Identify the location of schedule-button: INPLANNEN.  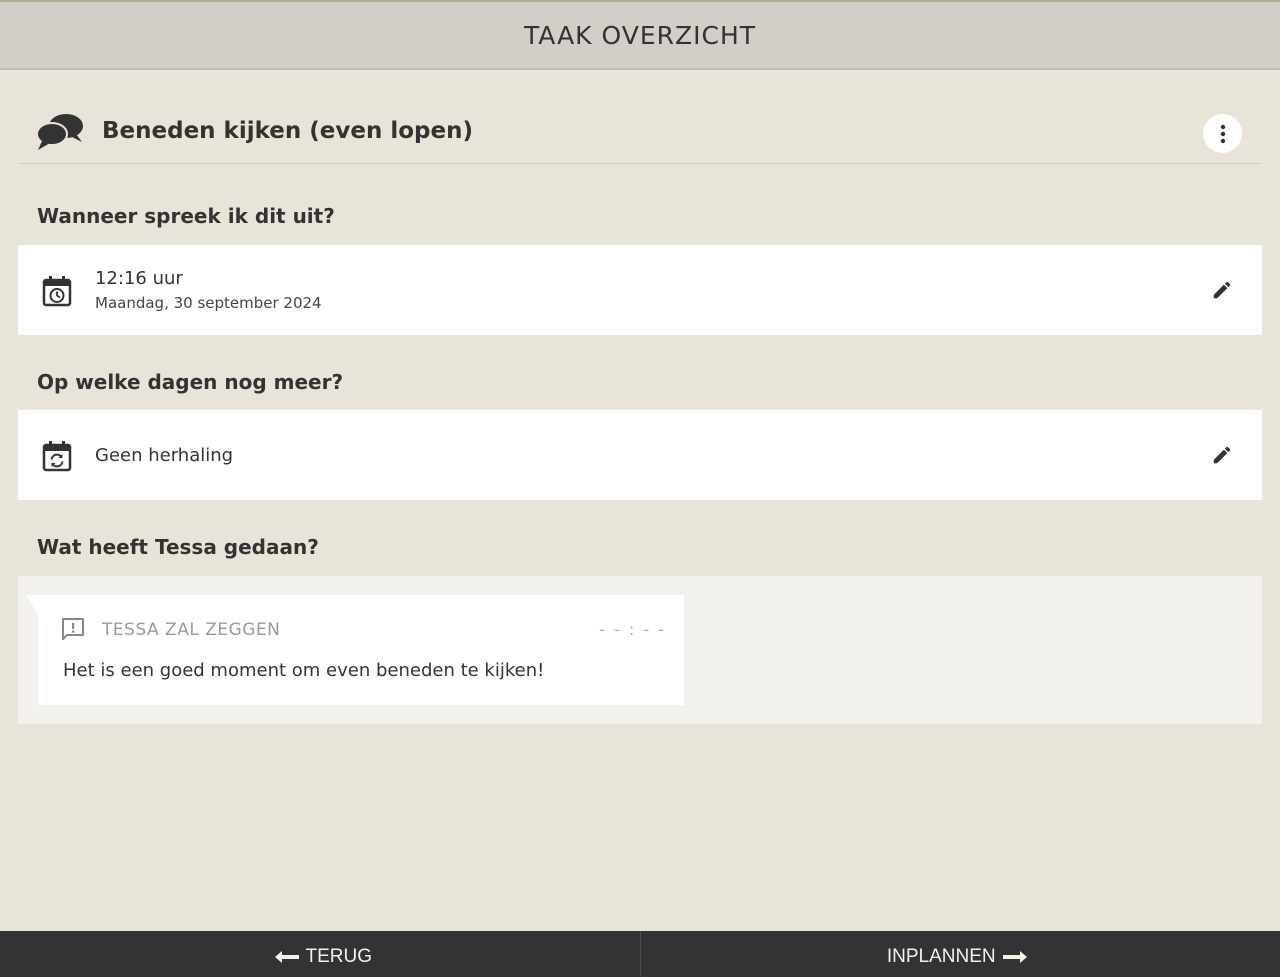
(960, 954).